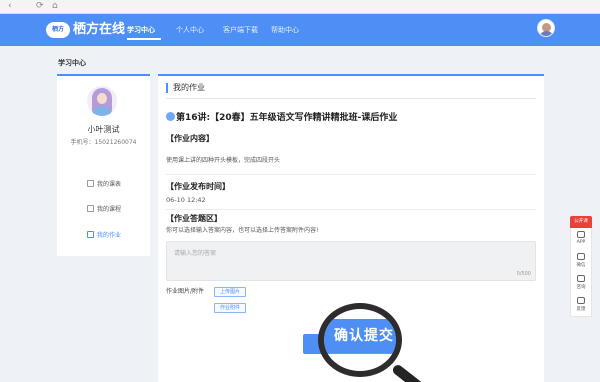  What do you see at coordinates (581, 305) in the screenshot?
I see `float-item-feedback: 反馈` at bounding box center [581, 305].